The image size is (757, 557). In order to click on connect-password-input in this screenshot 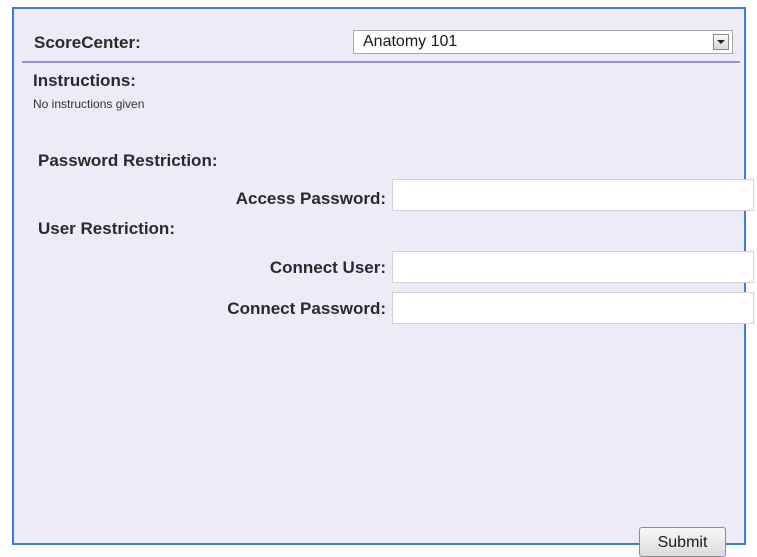, I will do `click(573, 308)`.